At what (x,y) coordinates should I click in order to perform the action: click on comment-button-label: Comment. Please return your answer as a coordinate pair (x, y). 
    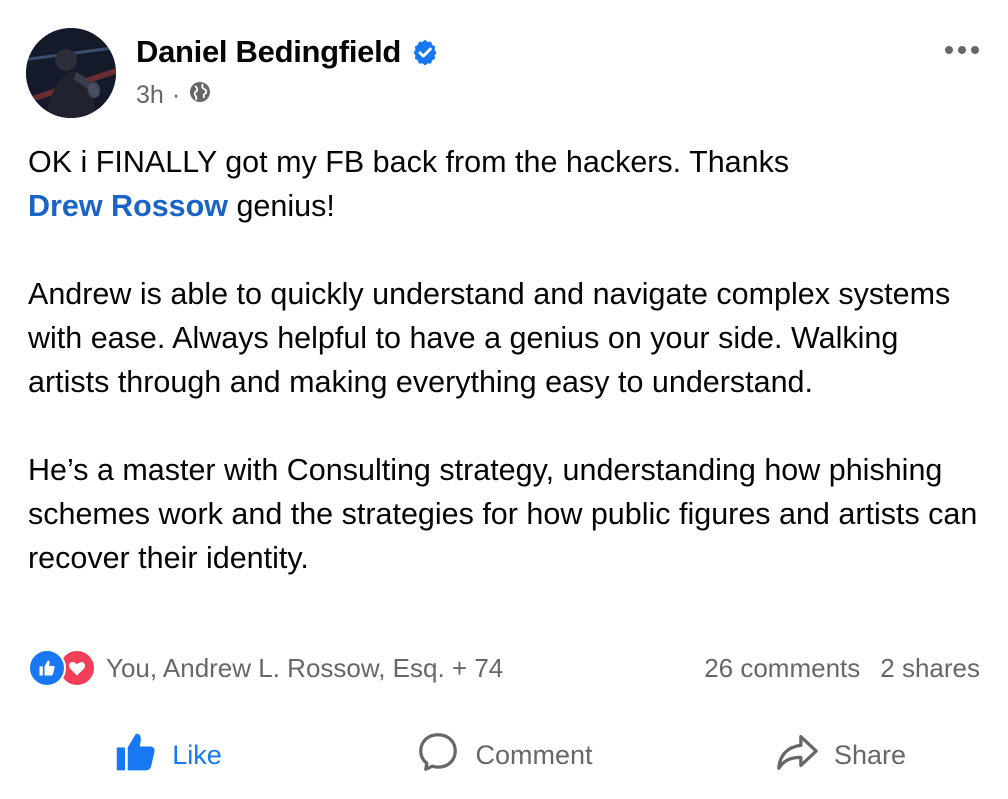
    Looking at the image, I should click on (534, 754).